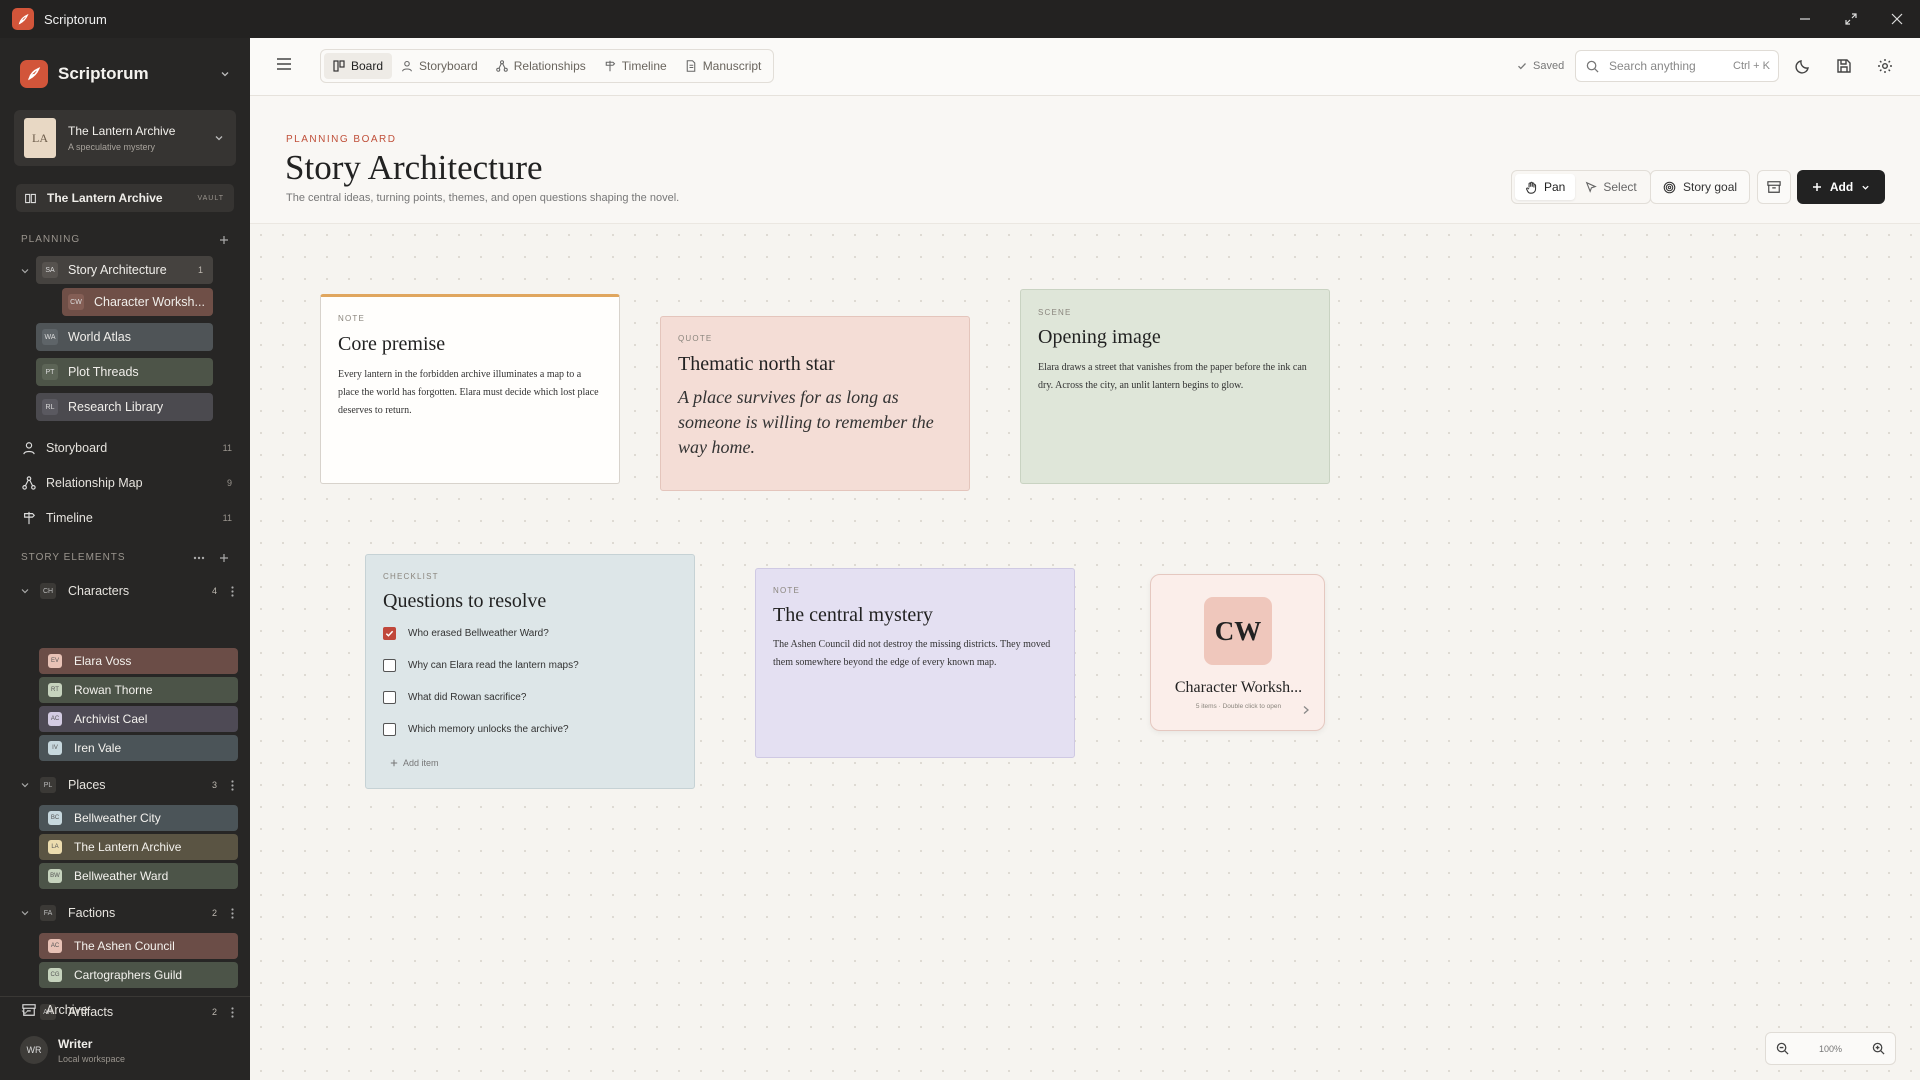  What do you see at coordinates (40, 138) in the screenshot?
I see `project-thumbnail: LA` at bounding box center [40, 138].